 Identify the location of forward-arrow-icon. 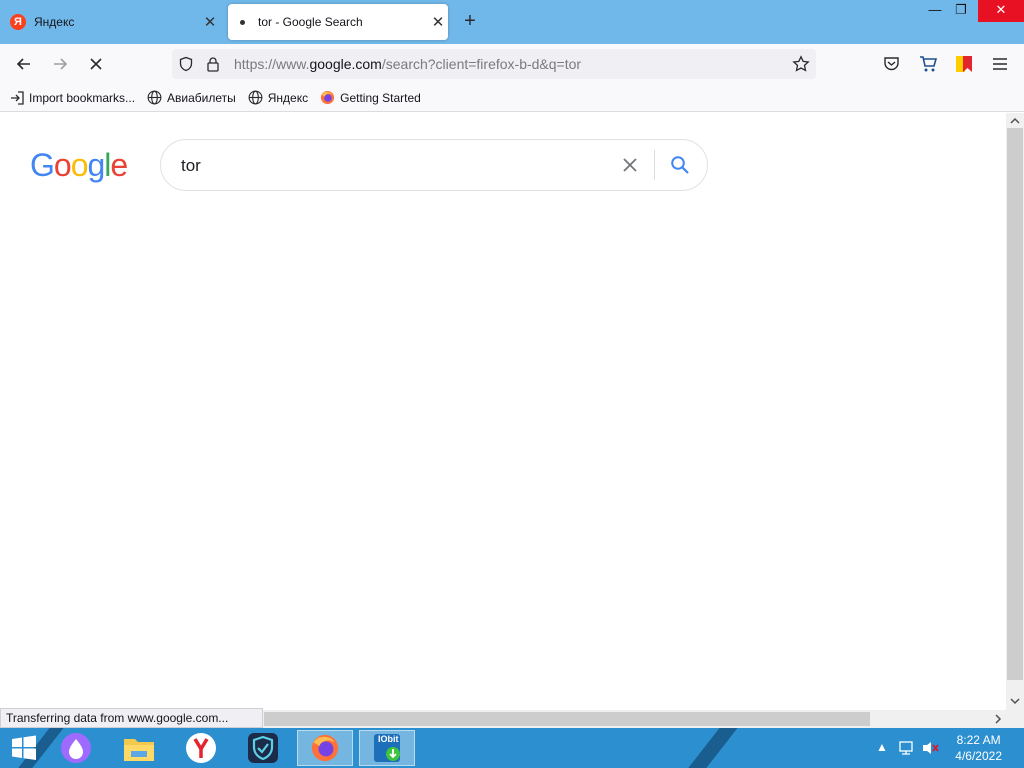
(61, 64).